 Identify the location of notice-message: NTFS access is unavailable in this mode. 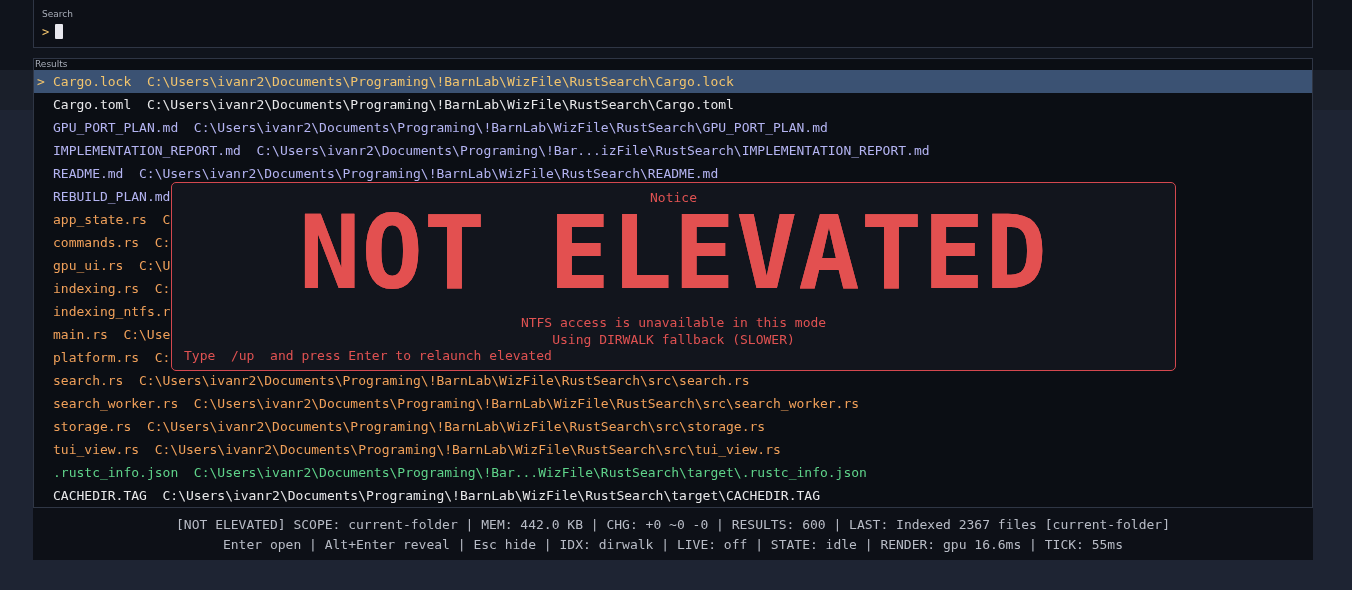
(673, 322).